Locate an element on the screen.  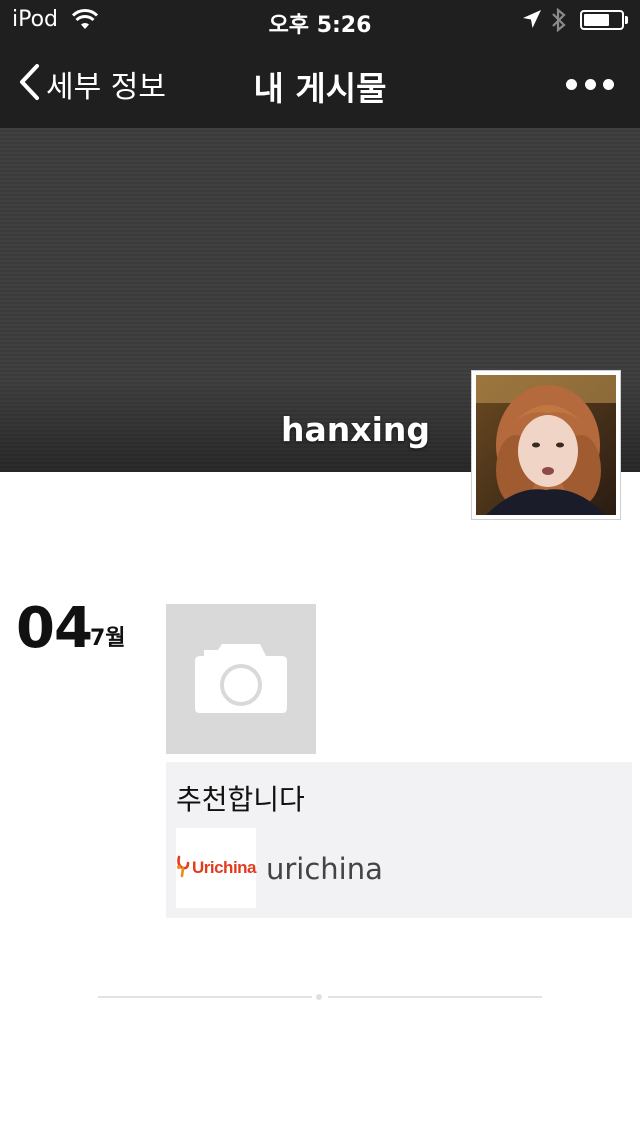
urichina-logo-icon is located at coordinates (183, 868).